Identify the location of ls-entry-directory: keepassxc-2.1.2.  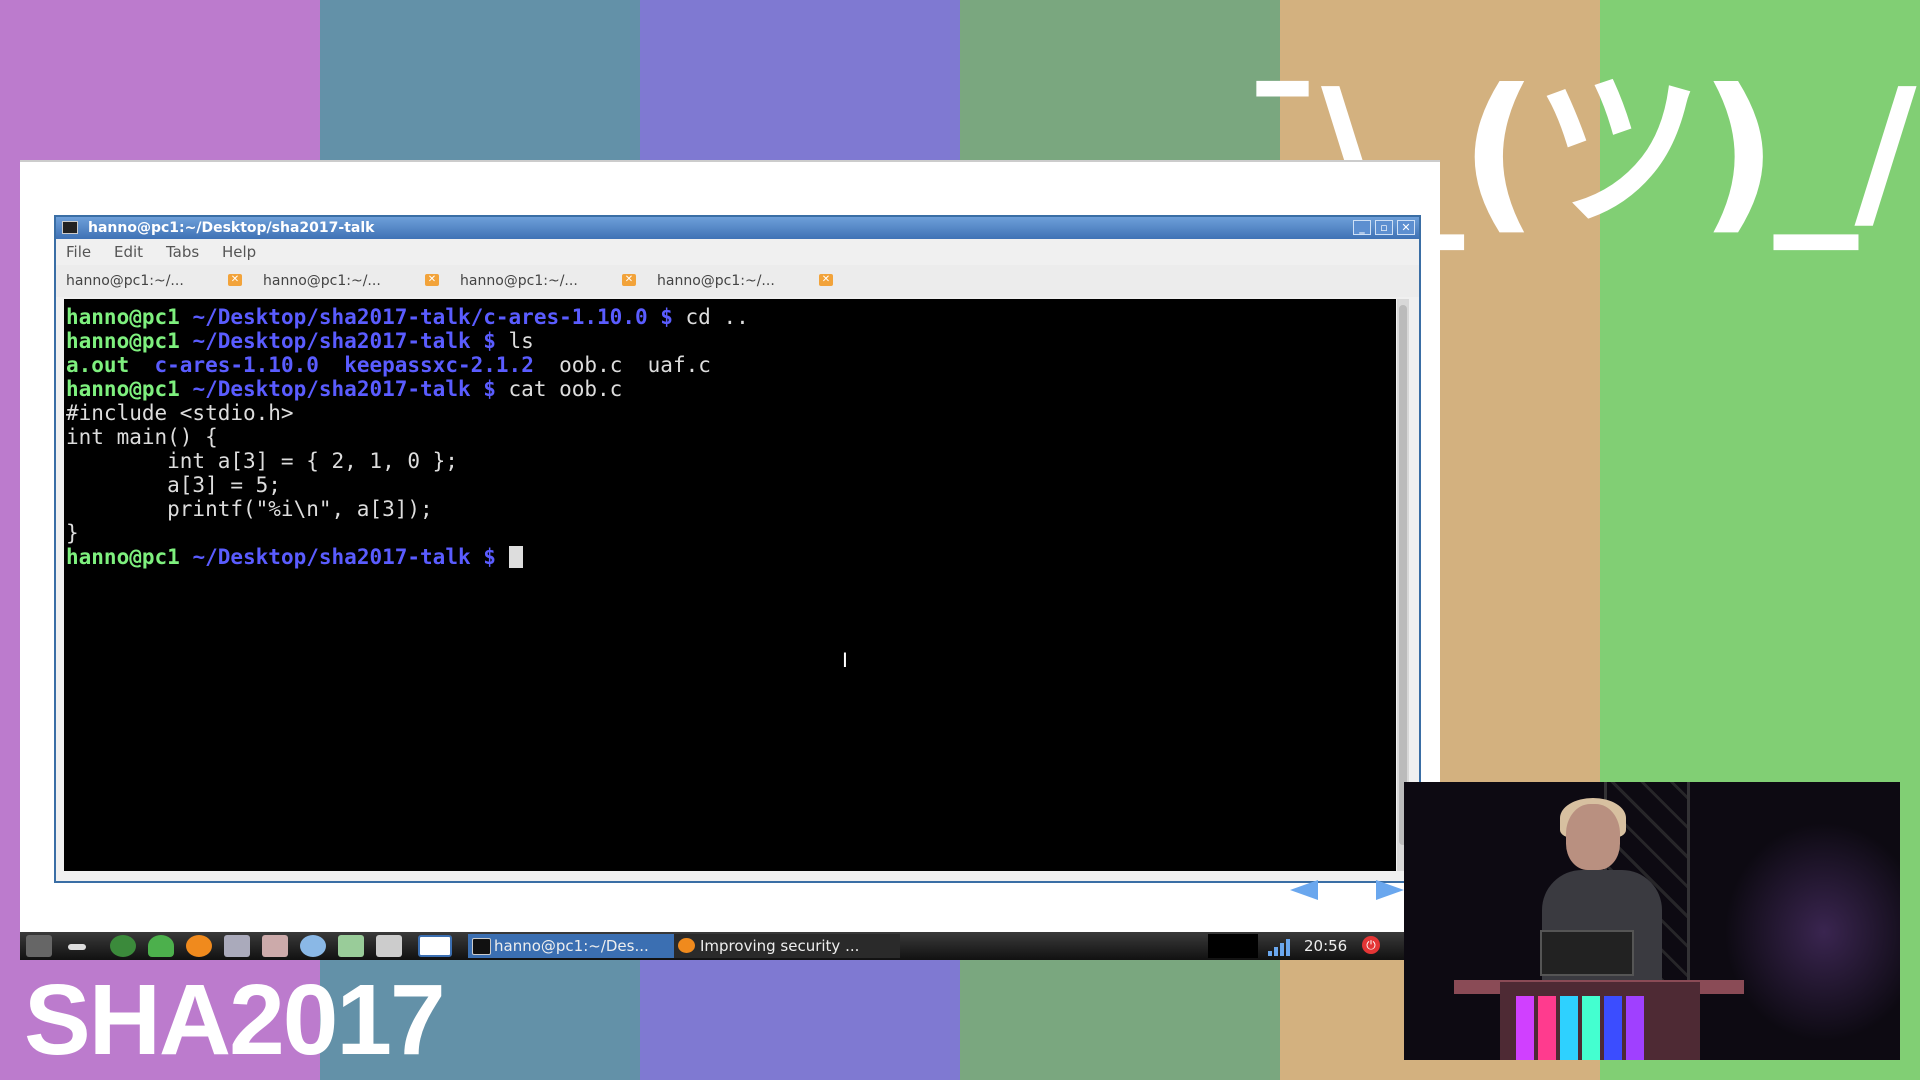
(439, 365).